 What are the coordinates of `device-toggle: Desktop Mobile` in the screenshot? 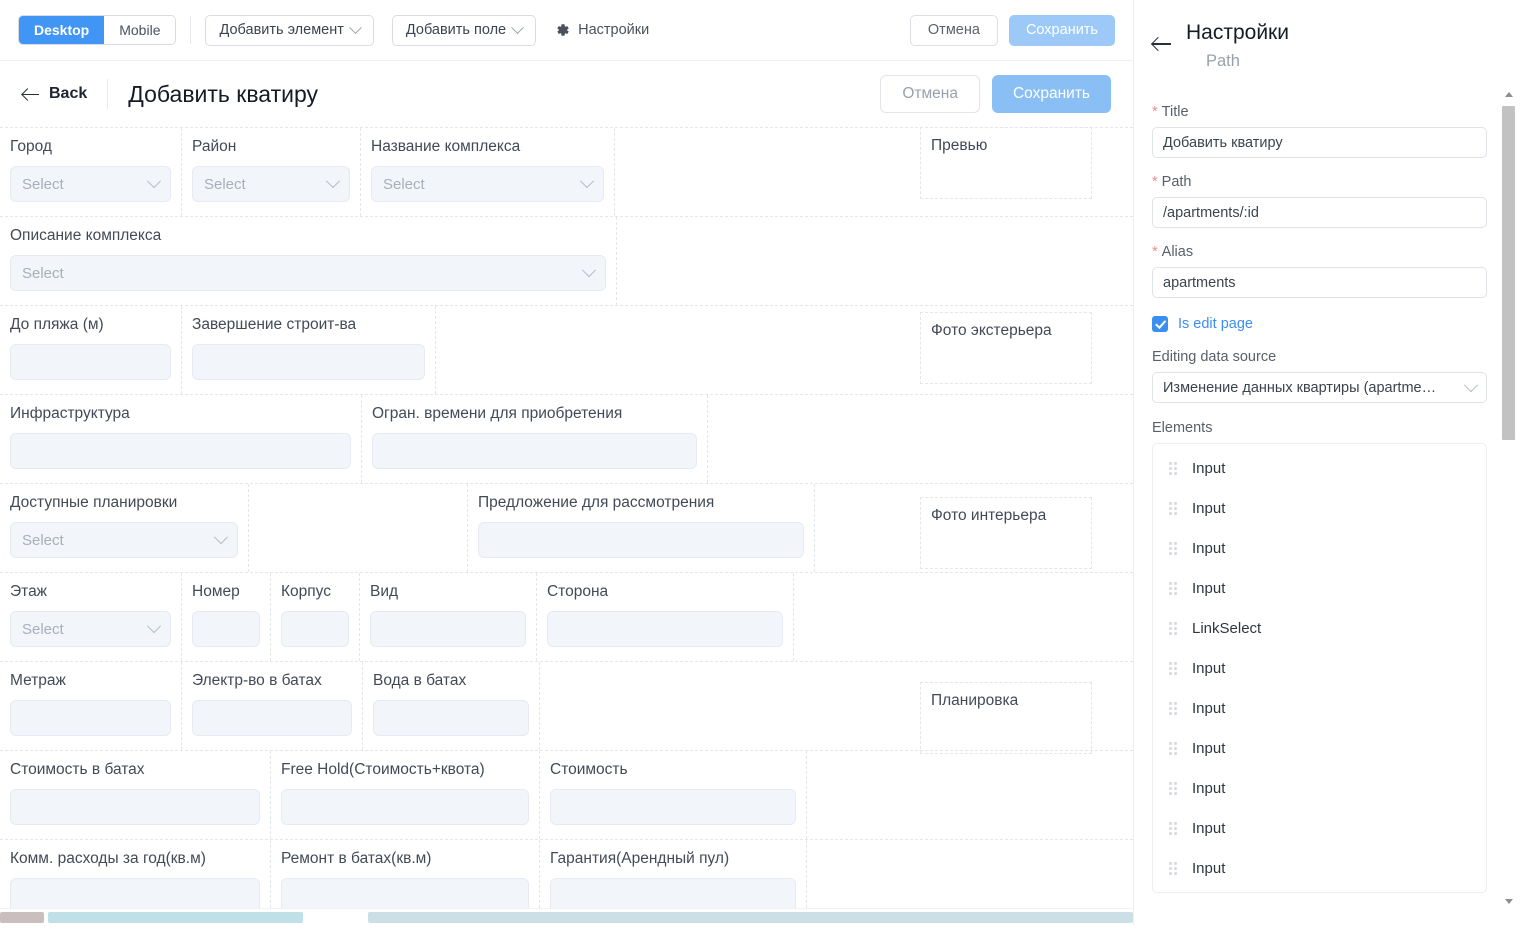 It's located at (97, 30).